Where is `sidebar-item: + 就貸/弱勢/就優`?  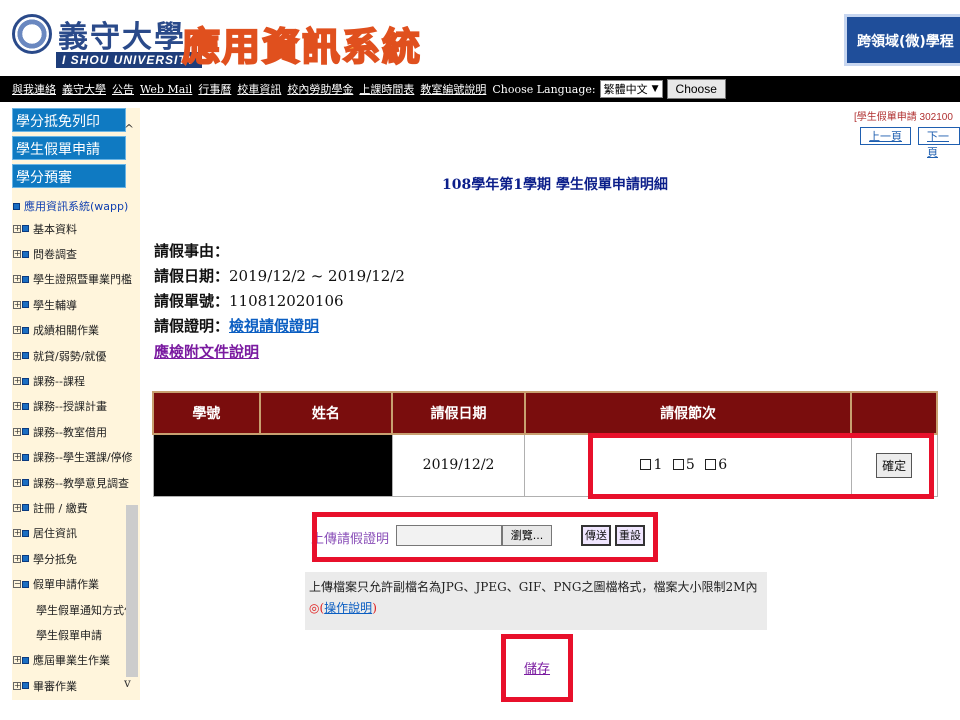 sidebar-item: + 就貸/弱勢/就優 is located at coordinates (76, 355).